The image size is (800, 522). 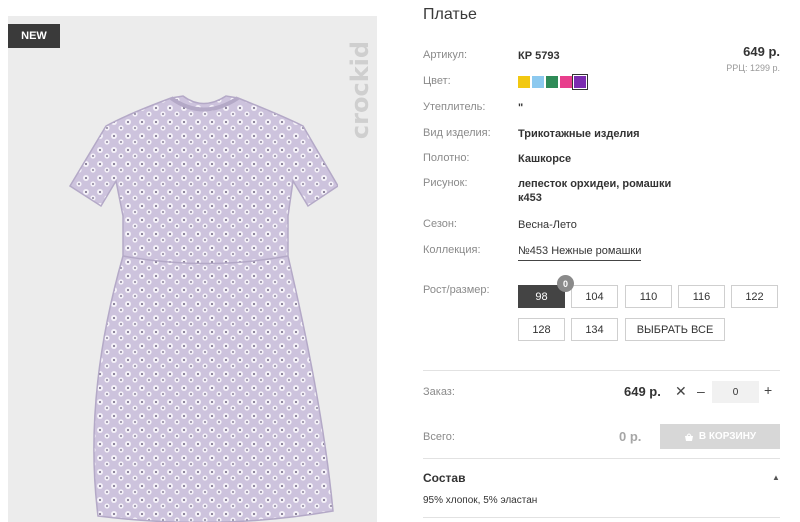 What do you see at coordinates (541, 329) in the screenshot?
I see `size-button-128: 128` at bounding box center [541, 329].